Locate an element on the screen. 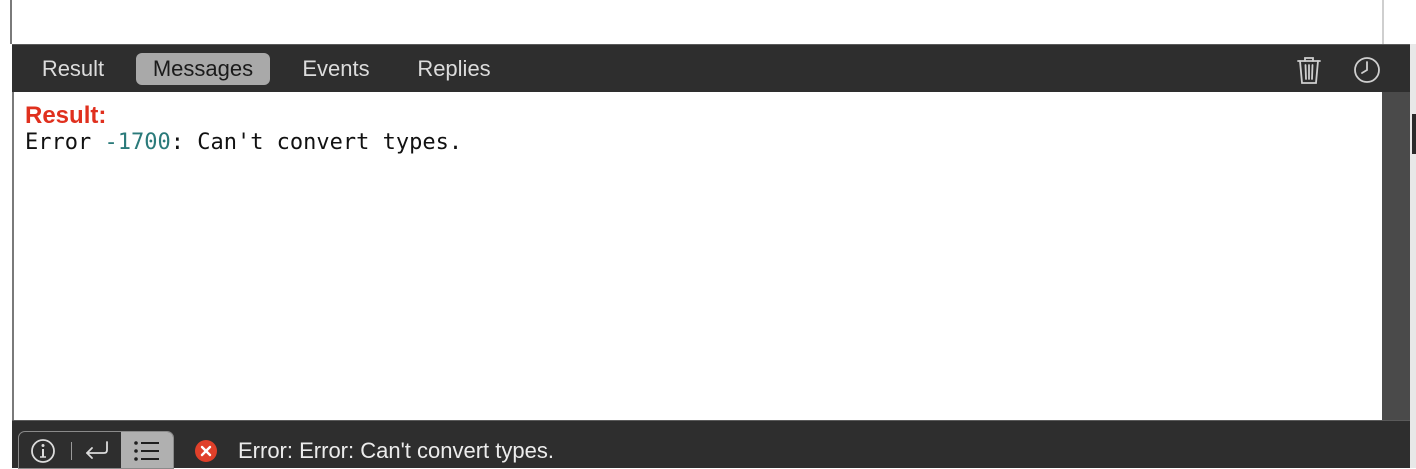  tab-messages: Messages is located at coordinates (203, 69).